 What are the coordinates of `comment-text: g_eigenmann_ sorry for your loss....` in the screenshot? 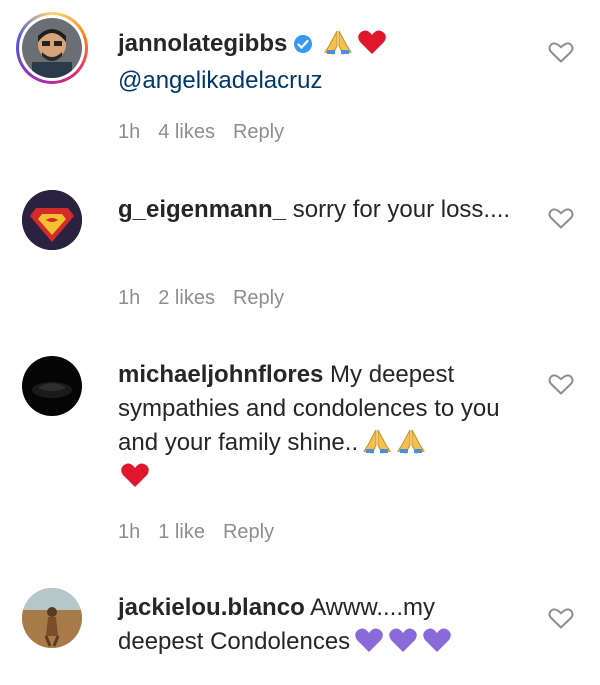 It's located at (314, 209).